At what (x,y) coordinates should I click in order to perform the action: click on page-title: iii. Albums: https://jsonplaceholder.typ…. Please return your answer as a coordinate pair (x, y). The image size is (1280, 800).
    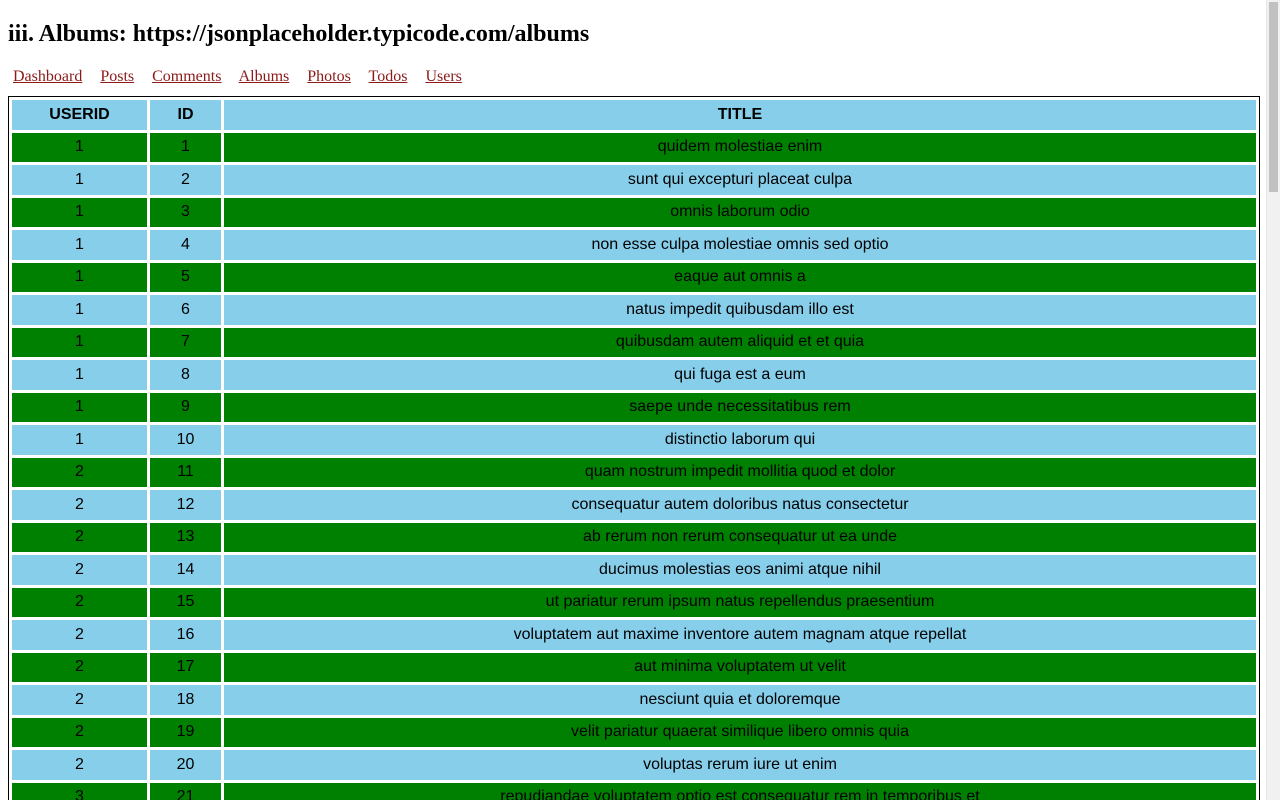
    Looking at the image, I should click on (299, 34).